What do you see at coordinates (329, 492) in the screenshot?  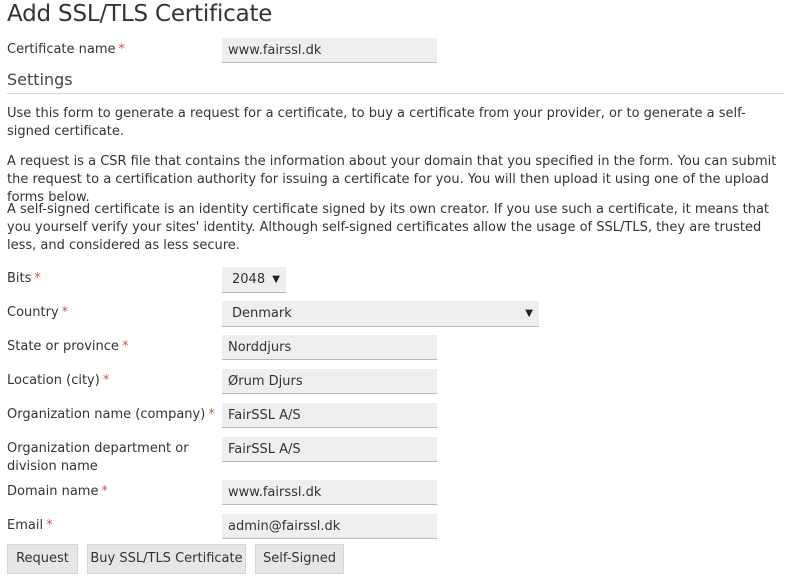 I see `domain-input` at bounding box center [329, 492].